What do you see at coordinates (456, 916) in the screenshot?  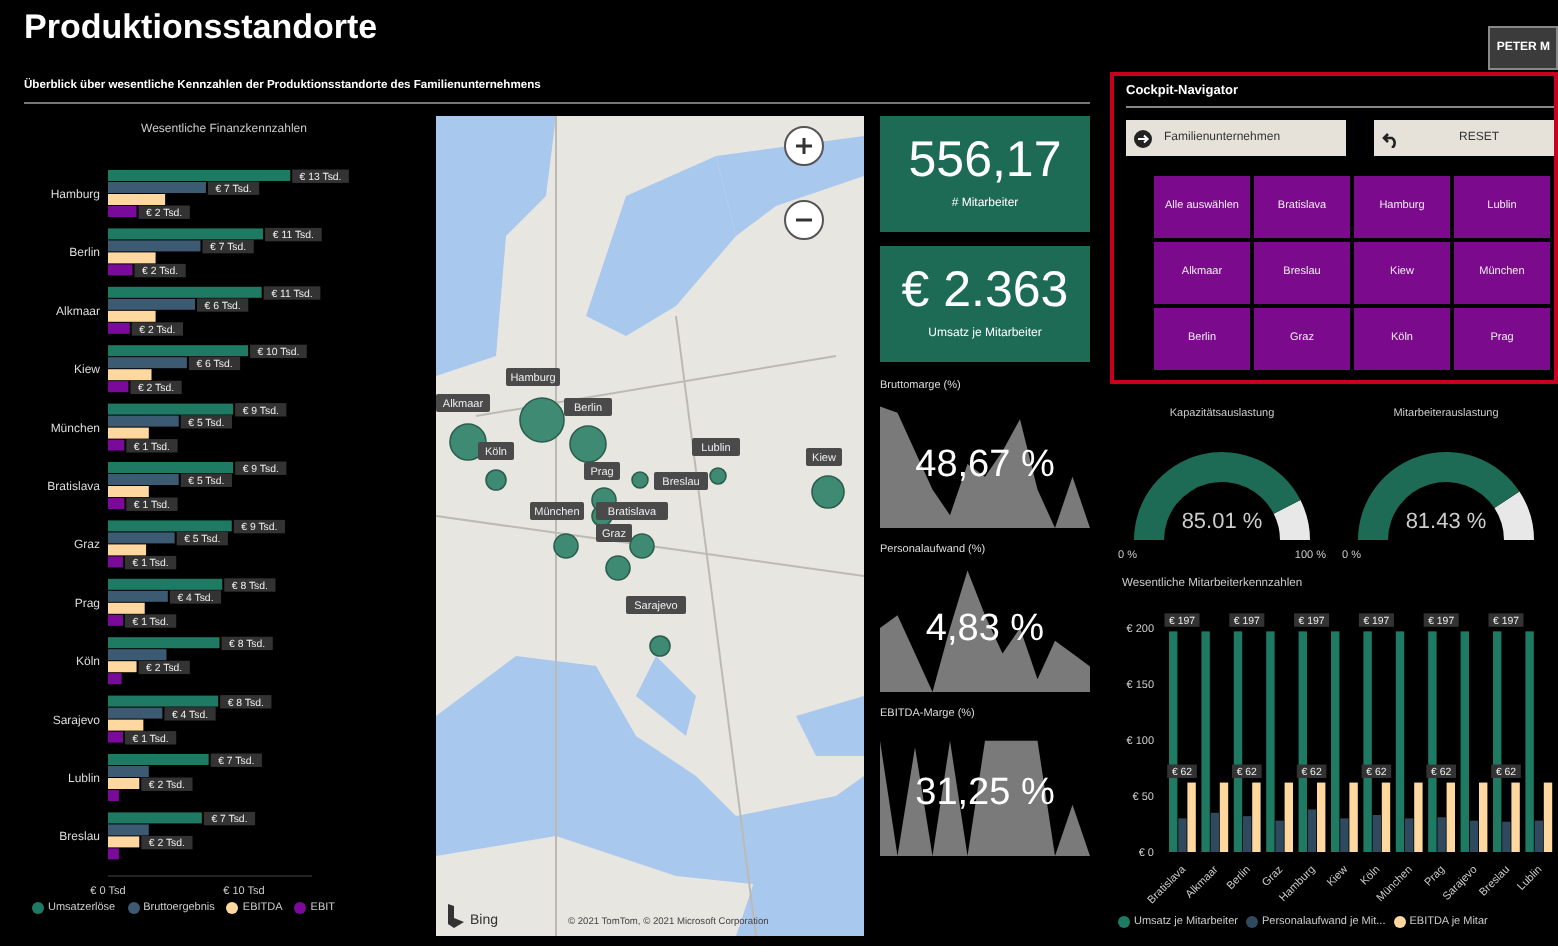 I see `logo-icon` at bounding box center [456, 916].